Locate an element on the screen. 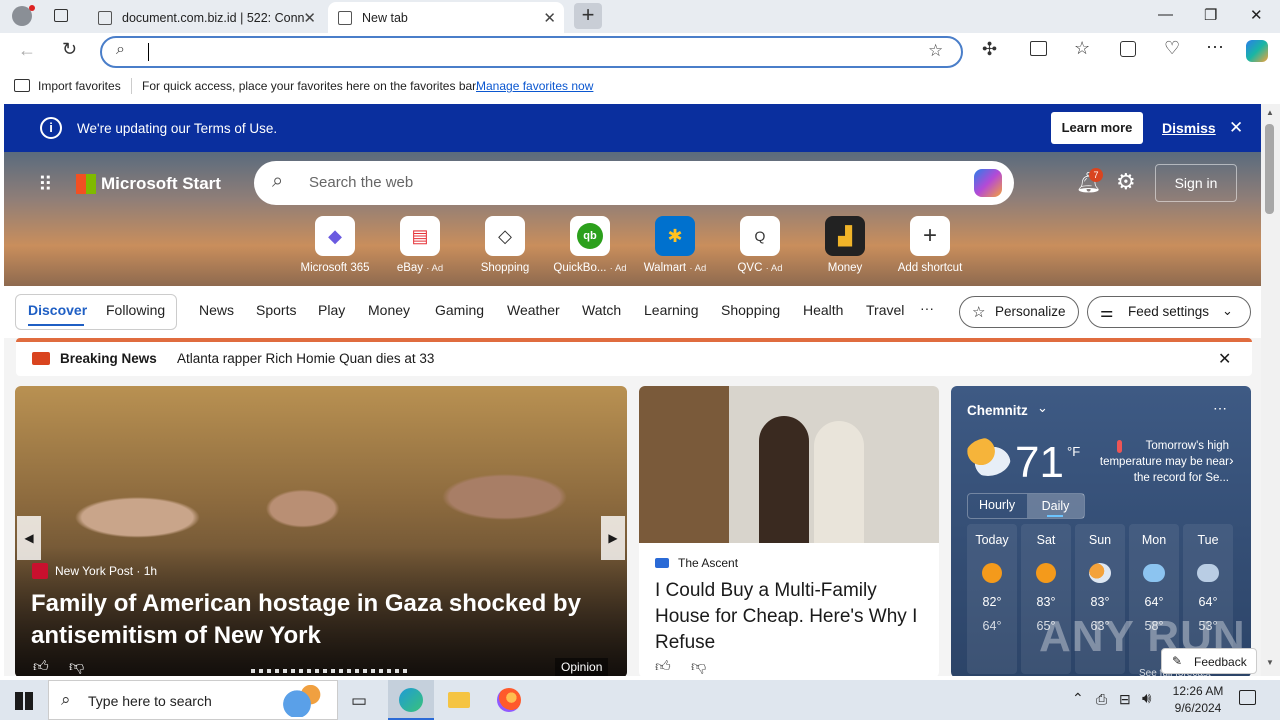 The image size is (1280, 720). tab-hourly: Hourly is located at coordinates (997, 505).